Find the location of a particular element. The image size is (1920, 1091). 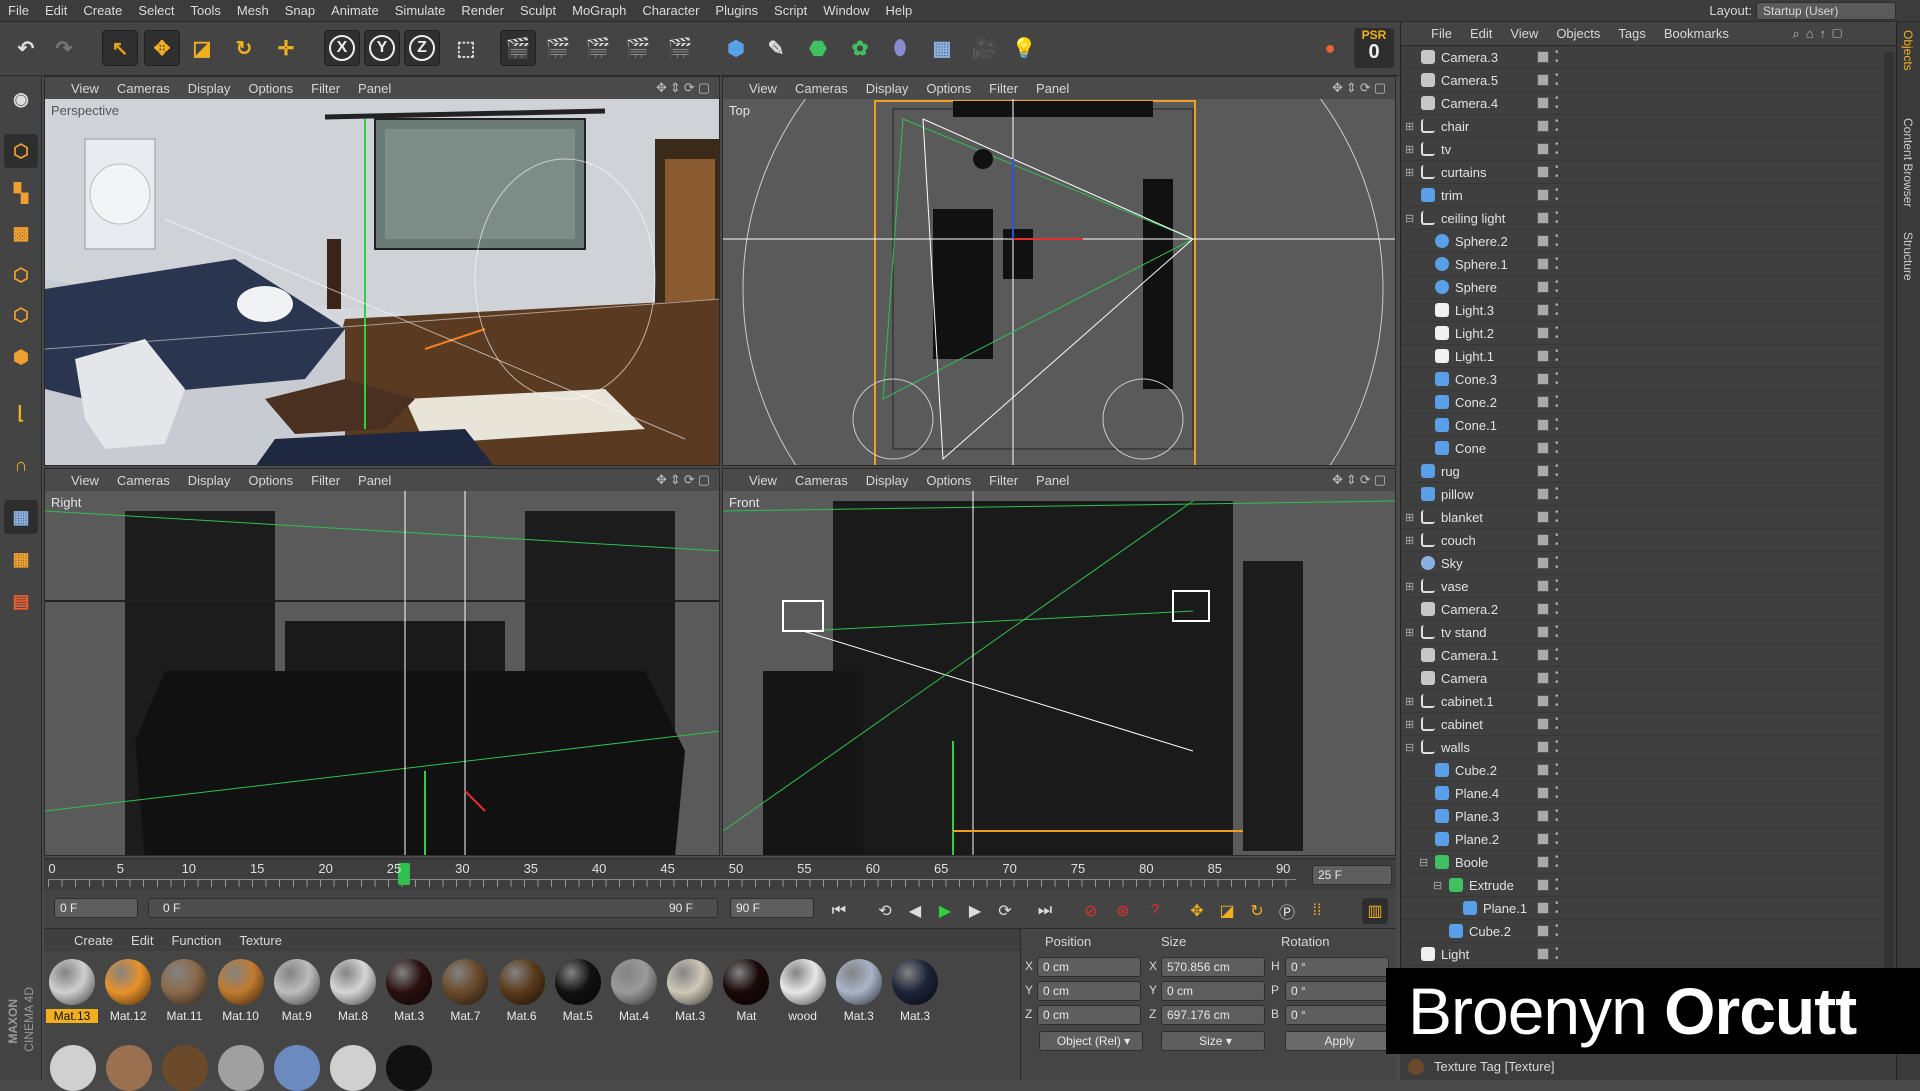

redo-icon: ↷ is located at coordinates (64, 48).